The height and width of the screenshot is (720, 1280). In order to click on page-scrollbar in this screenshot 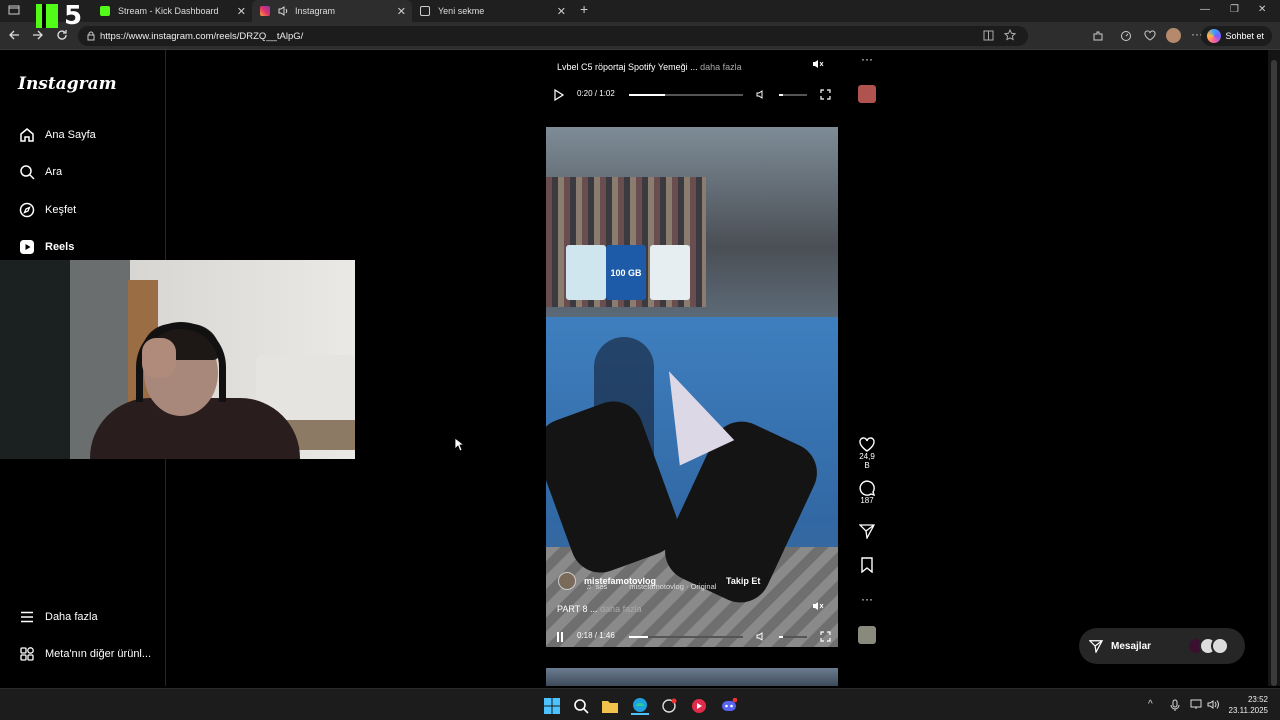, I will do `click(1274, 368)`.